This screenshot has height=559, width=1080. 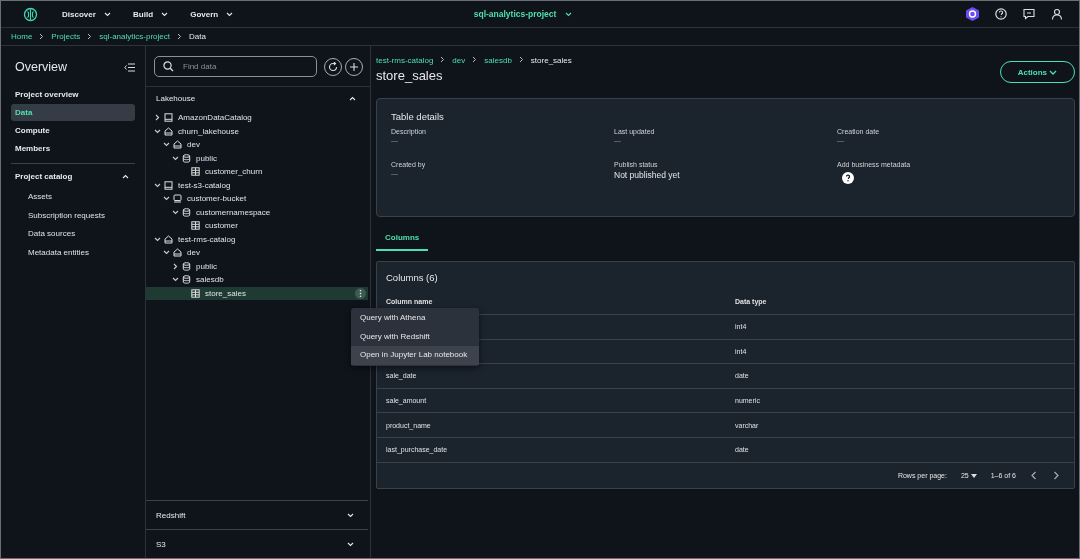 What do you see at coordinates (257, 118) in the screenshot?
I see `tree-item: AmazonDataCatalog` at bounding box center [257, 118].